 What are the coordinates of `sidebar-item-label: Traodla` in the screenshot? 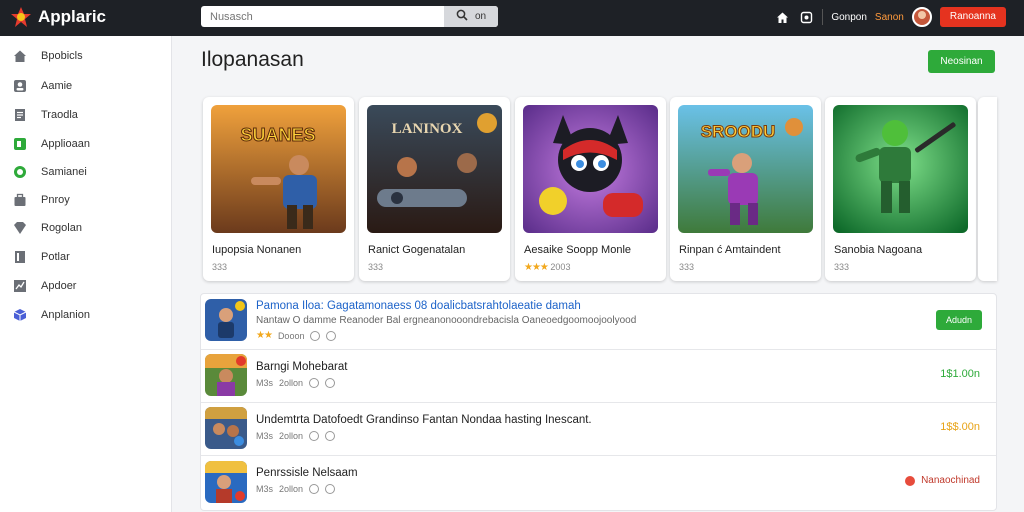 It's located at (59, 115).